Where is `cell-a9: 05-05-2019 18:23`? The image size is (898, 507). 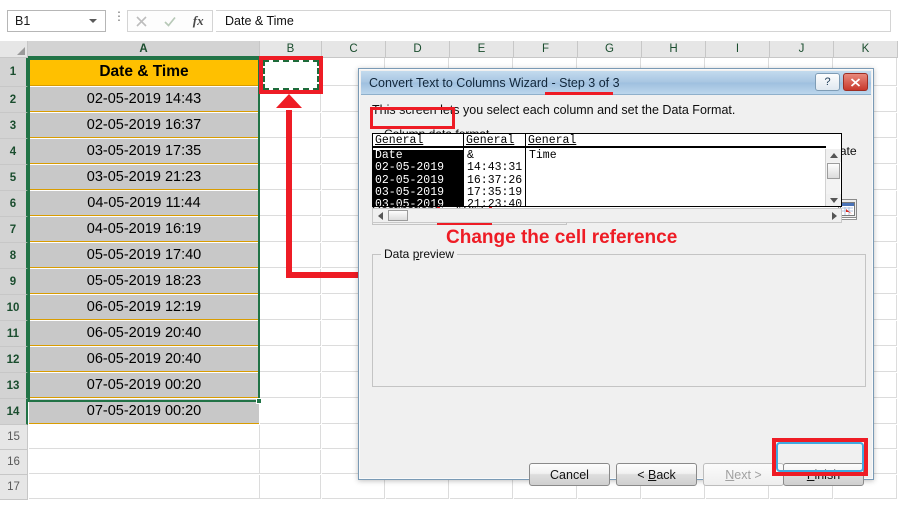 cell-a9: 05-05-2019 18:23 is located at coordinates (144, 281).